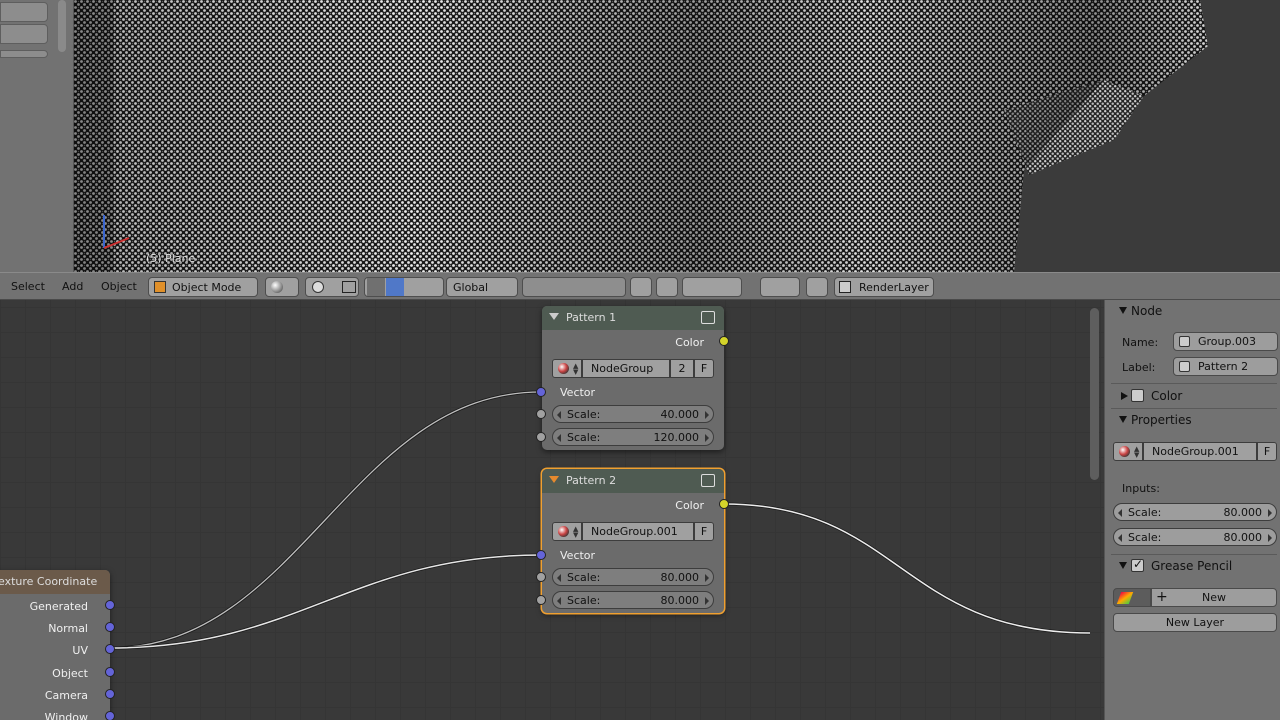 This screenshot has width=1280, height=720. Describe the element at coordinates (682, 368) in the screenshot. I see `user-count: 2` at that location.